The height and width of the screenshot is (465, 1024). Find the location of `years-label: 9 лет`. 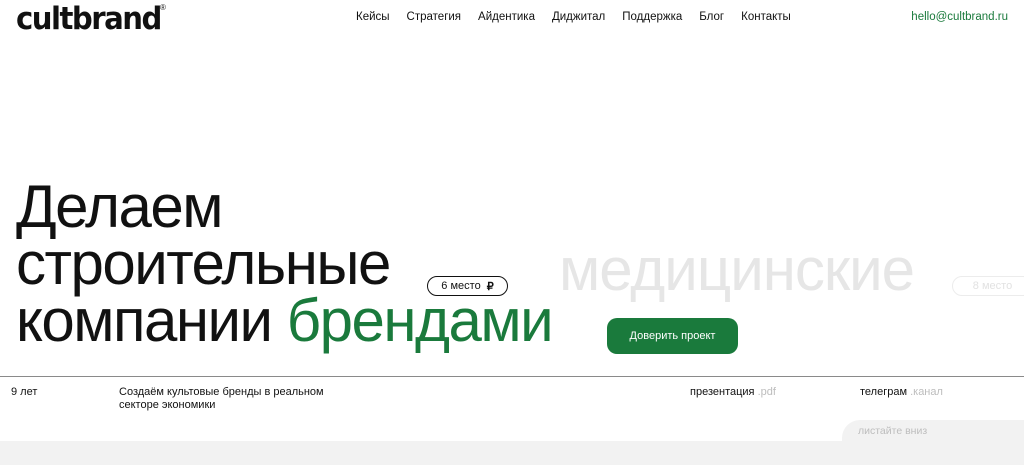

years-label: 9 лет is located at coordinates (24, 392).